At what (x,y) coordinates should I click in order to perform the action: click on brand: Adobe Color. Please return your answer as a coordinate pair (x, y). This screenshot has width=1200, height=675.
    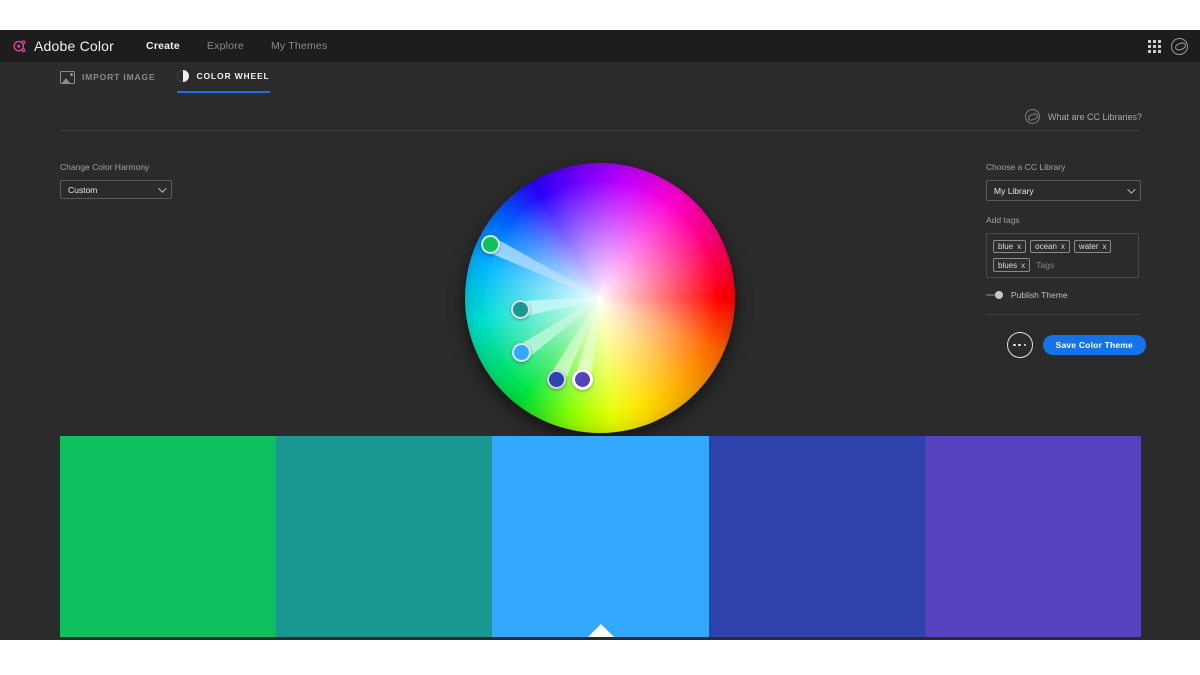
    Looking at the image, I should click on (63, 46).